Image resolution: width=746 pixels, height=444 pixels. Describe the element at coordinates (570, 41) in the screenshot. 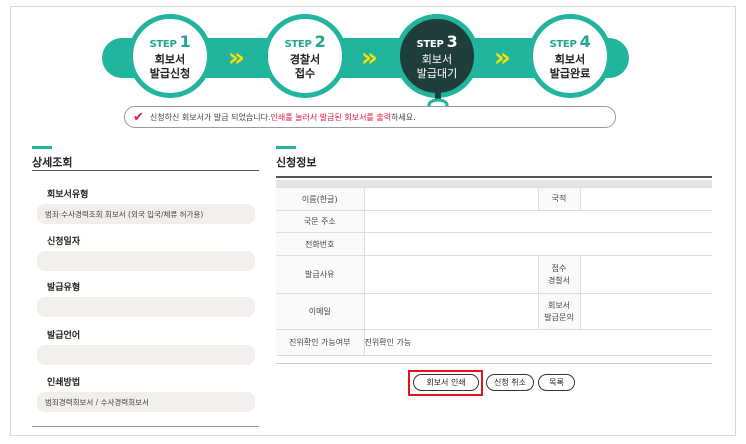

I see `step-4-number: STEP 4` at that location.